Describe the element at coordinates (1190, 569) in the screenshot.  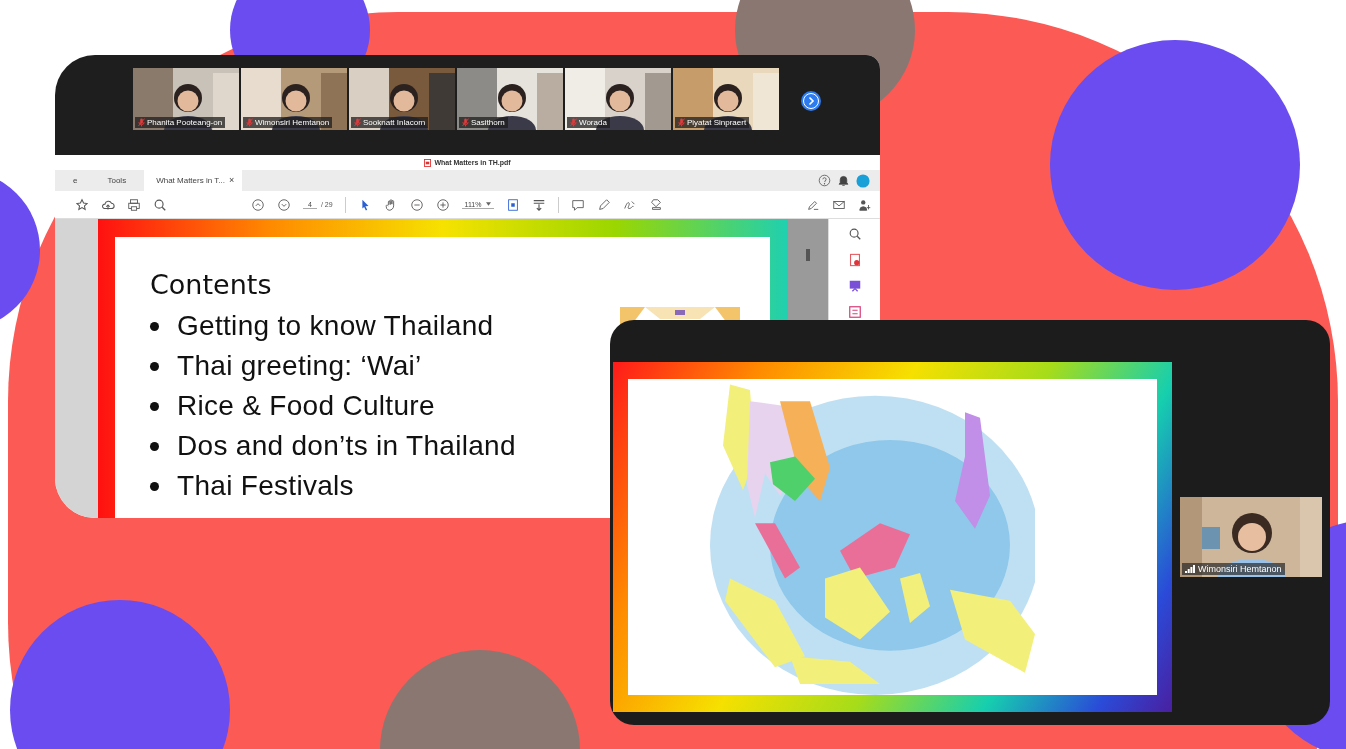
I see `signal-icon` at that location.